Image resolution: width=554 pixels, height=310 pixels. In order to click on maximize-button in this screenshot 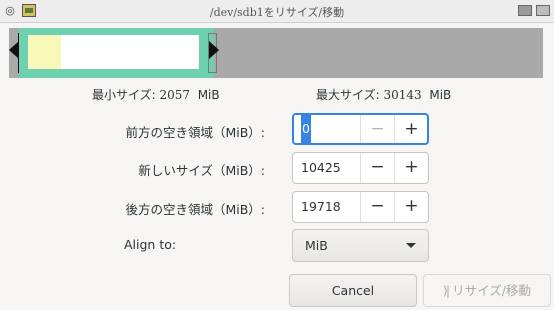, I will do `click(543, 10)`.